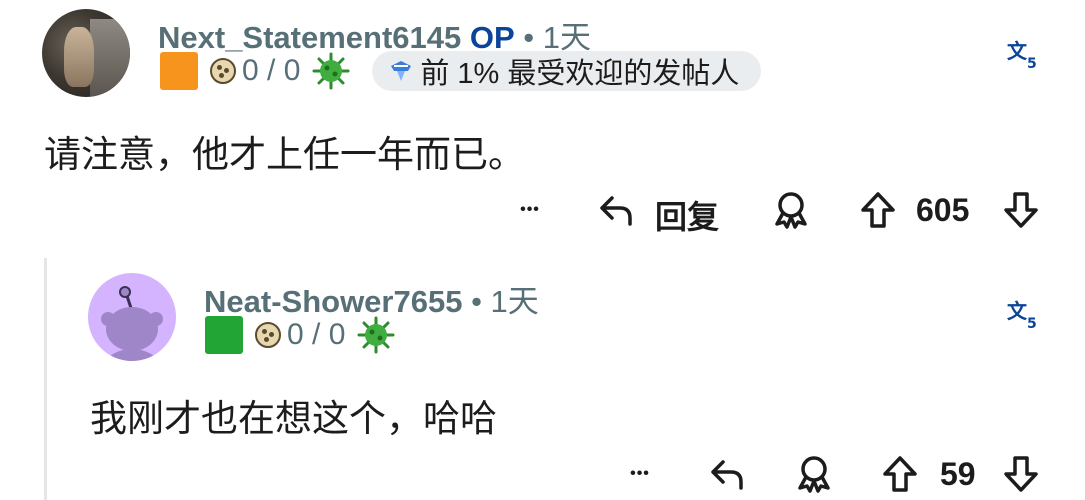  Describe the element at coordinates (132, 323) in the screenshot. I see `snoo-avatar-icon` at that location.